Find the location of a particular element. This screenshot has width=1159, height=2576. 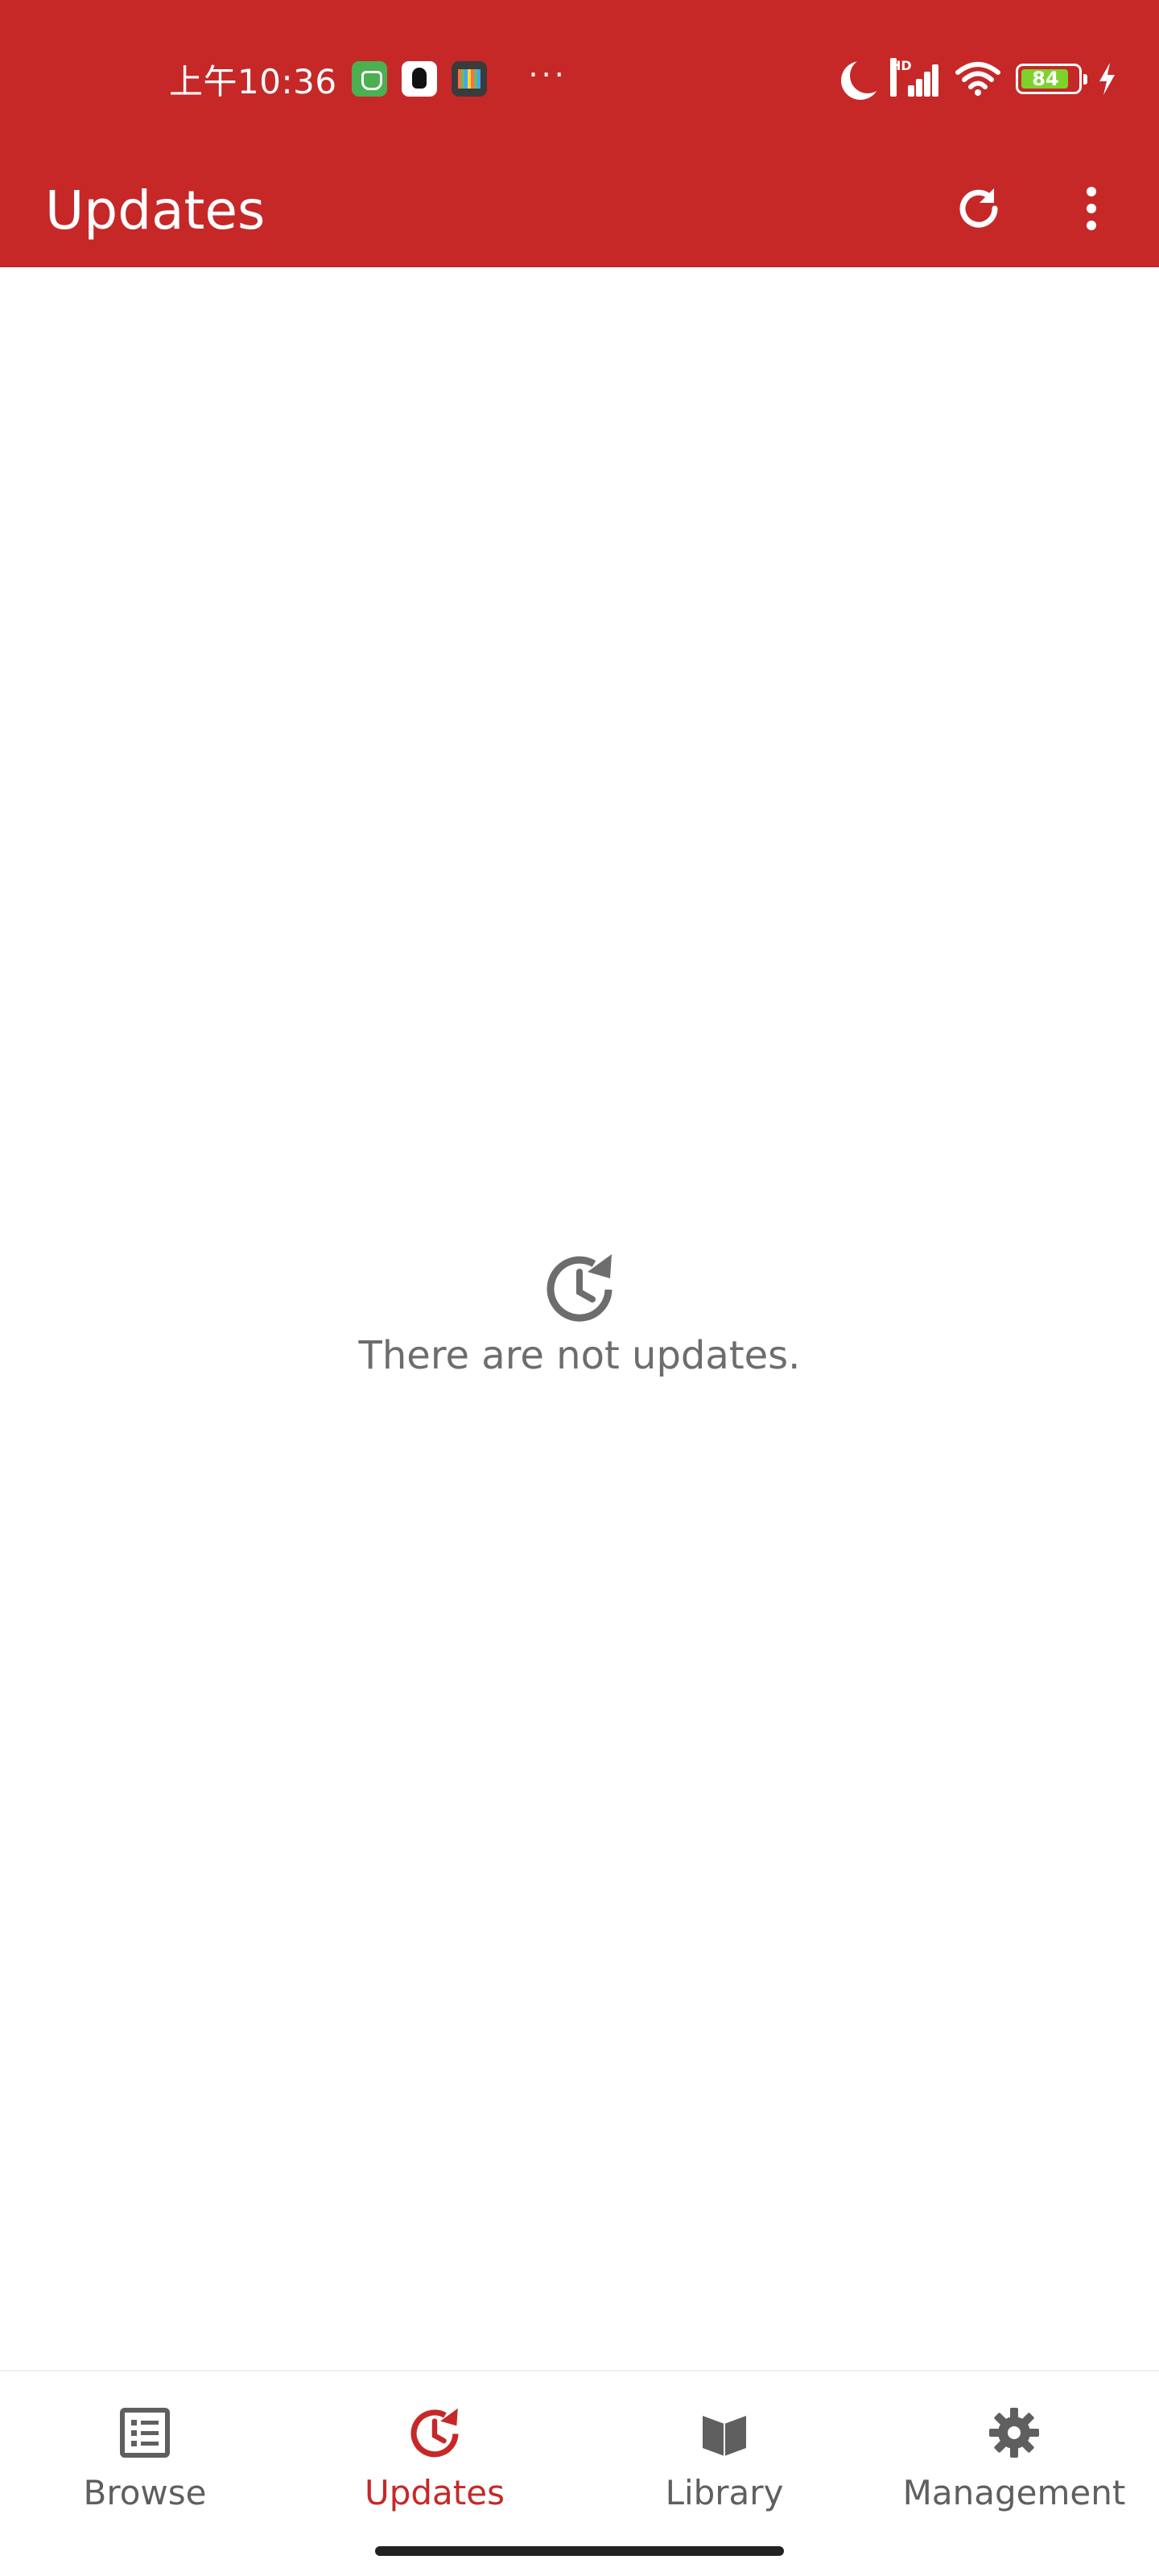

wifi-icon is located at coordinates (978, 79).